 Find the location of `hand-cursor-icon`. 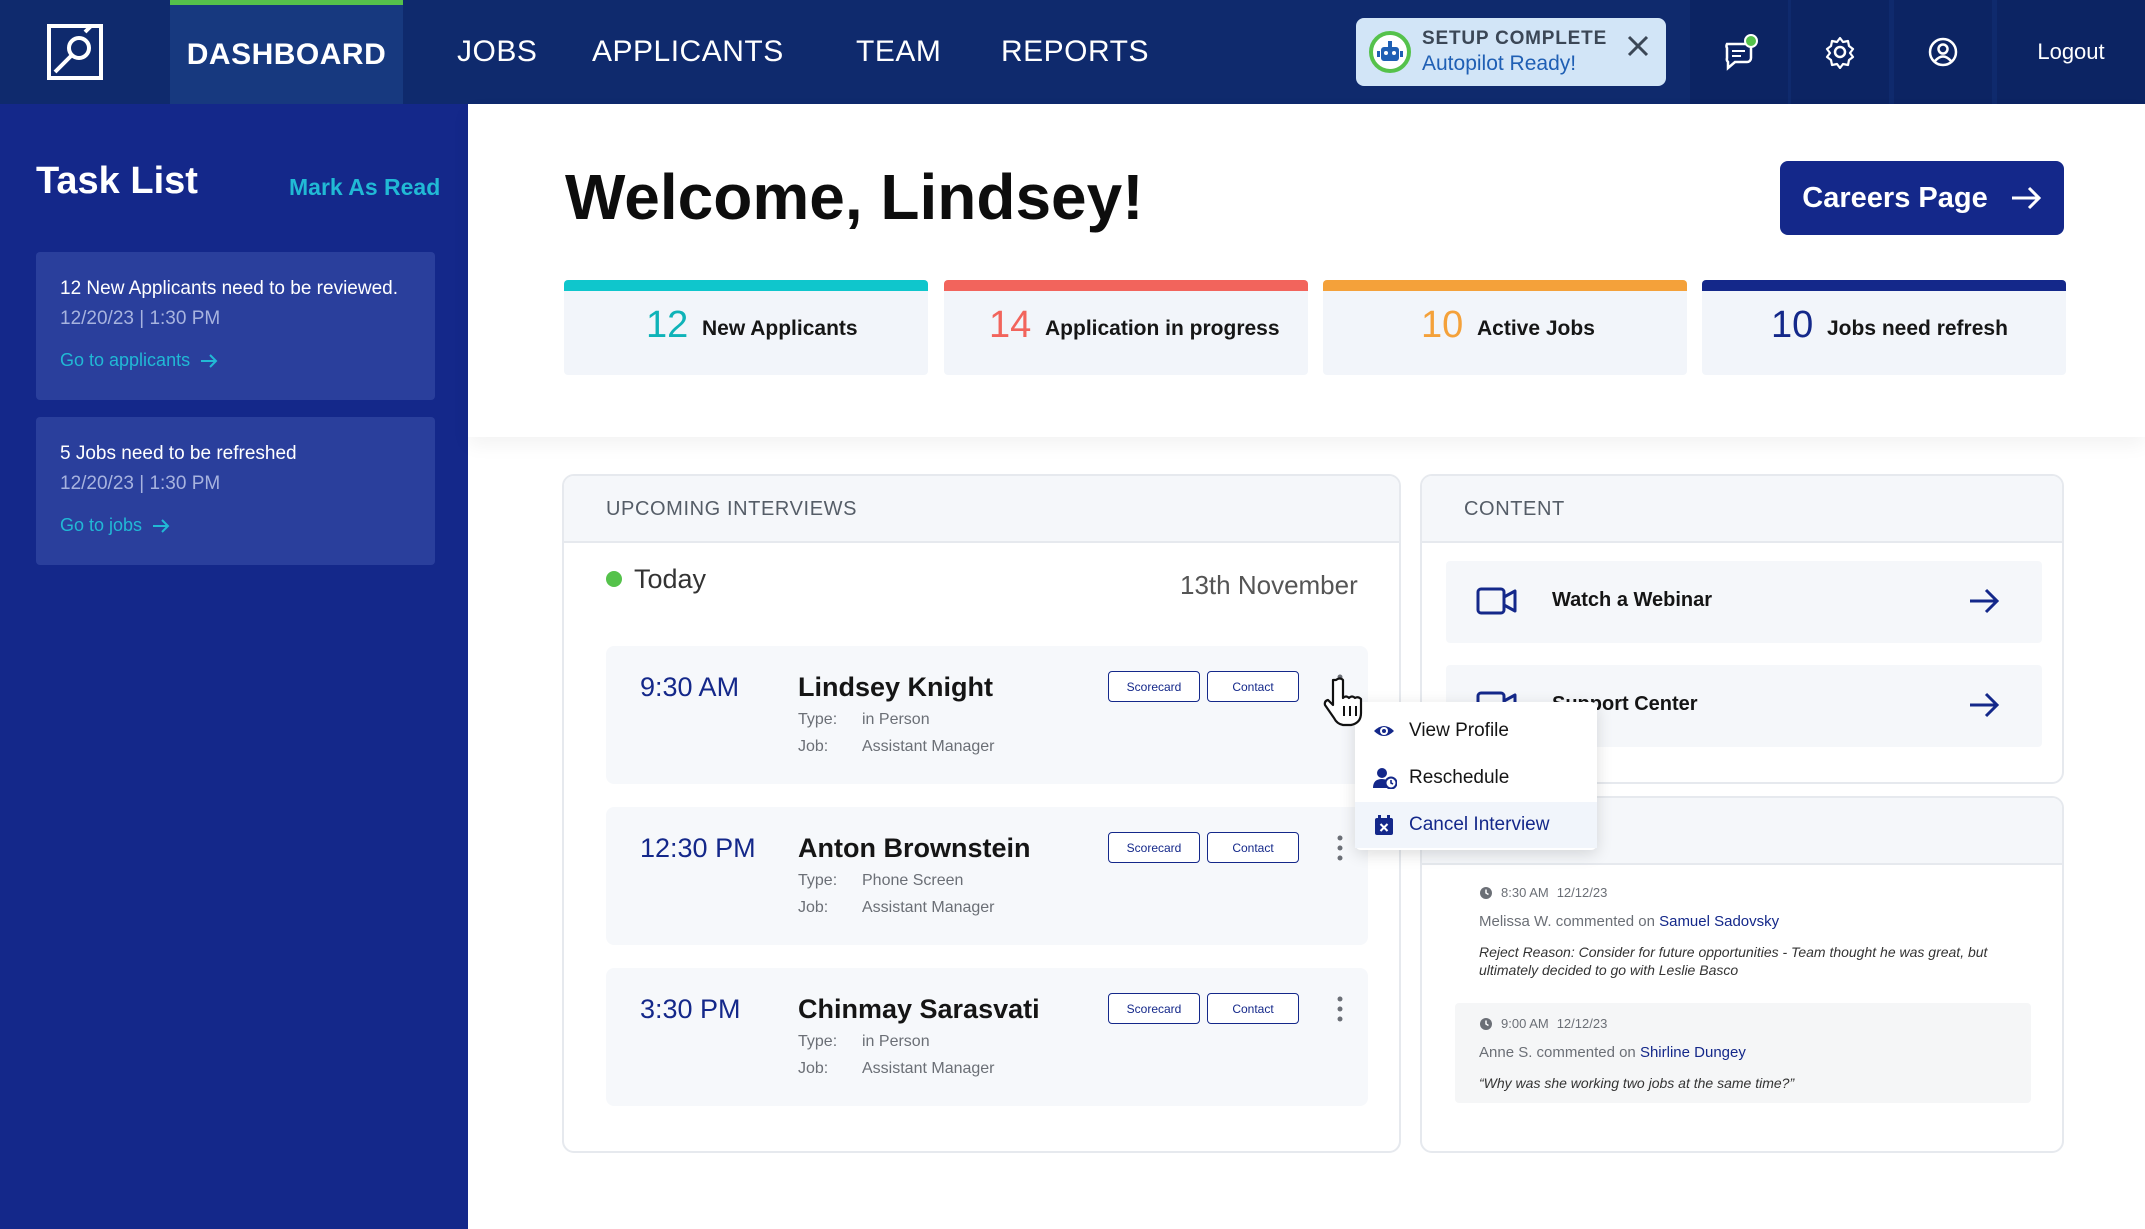

hand-cursor-icon is located at coordinates (1343, 702).